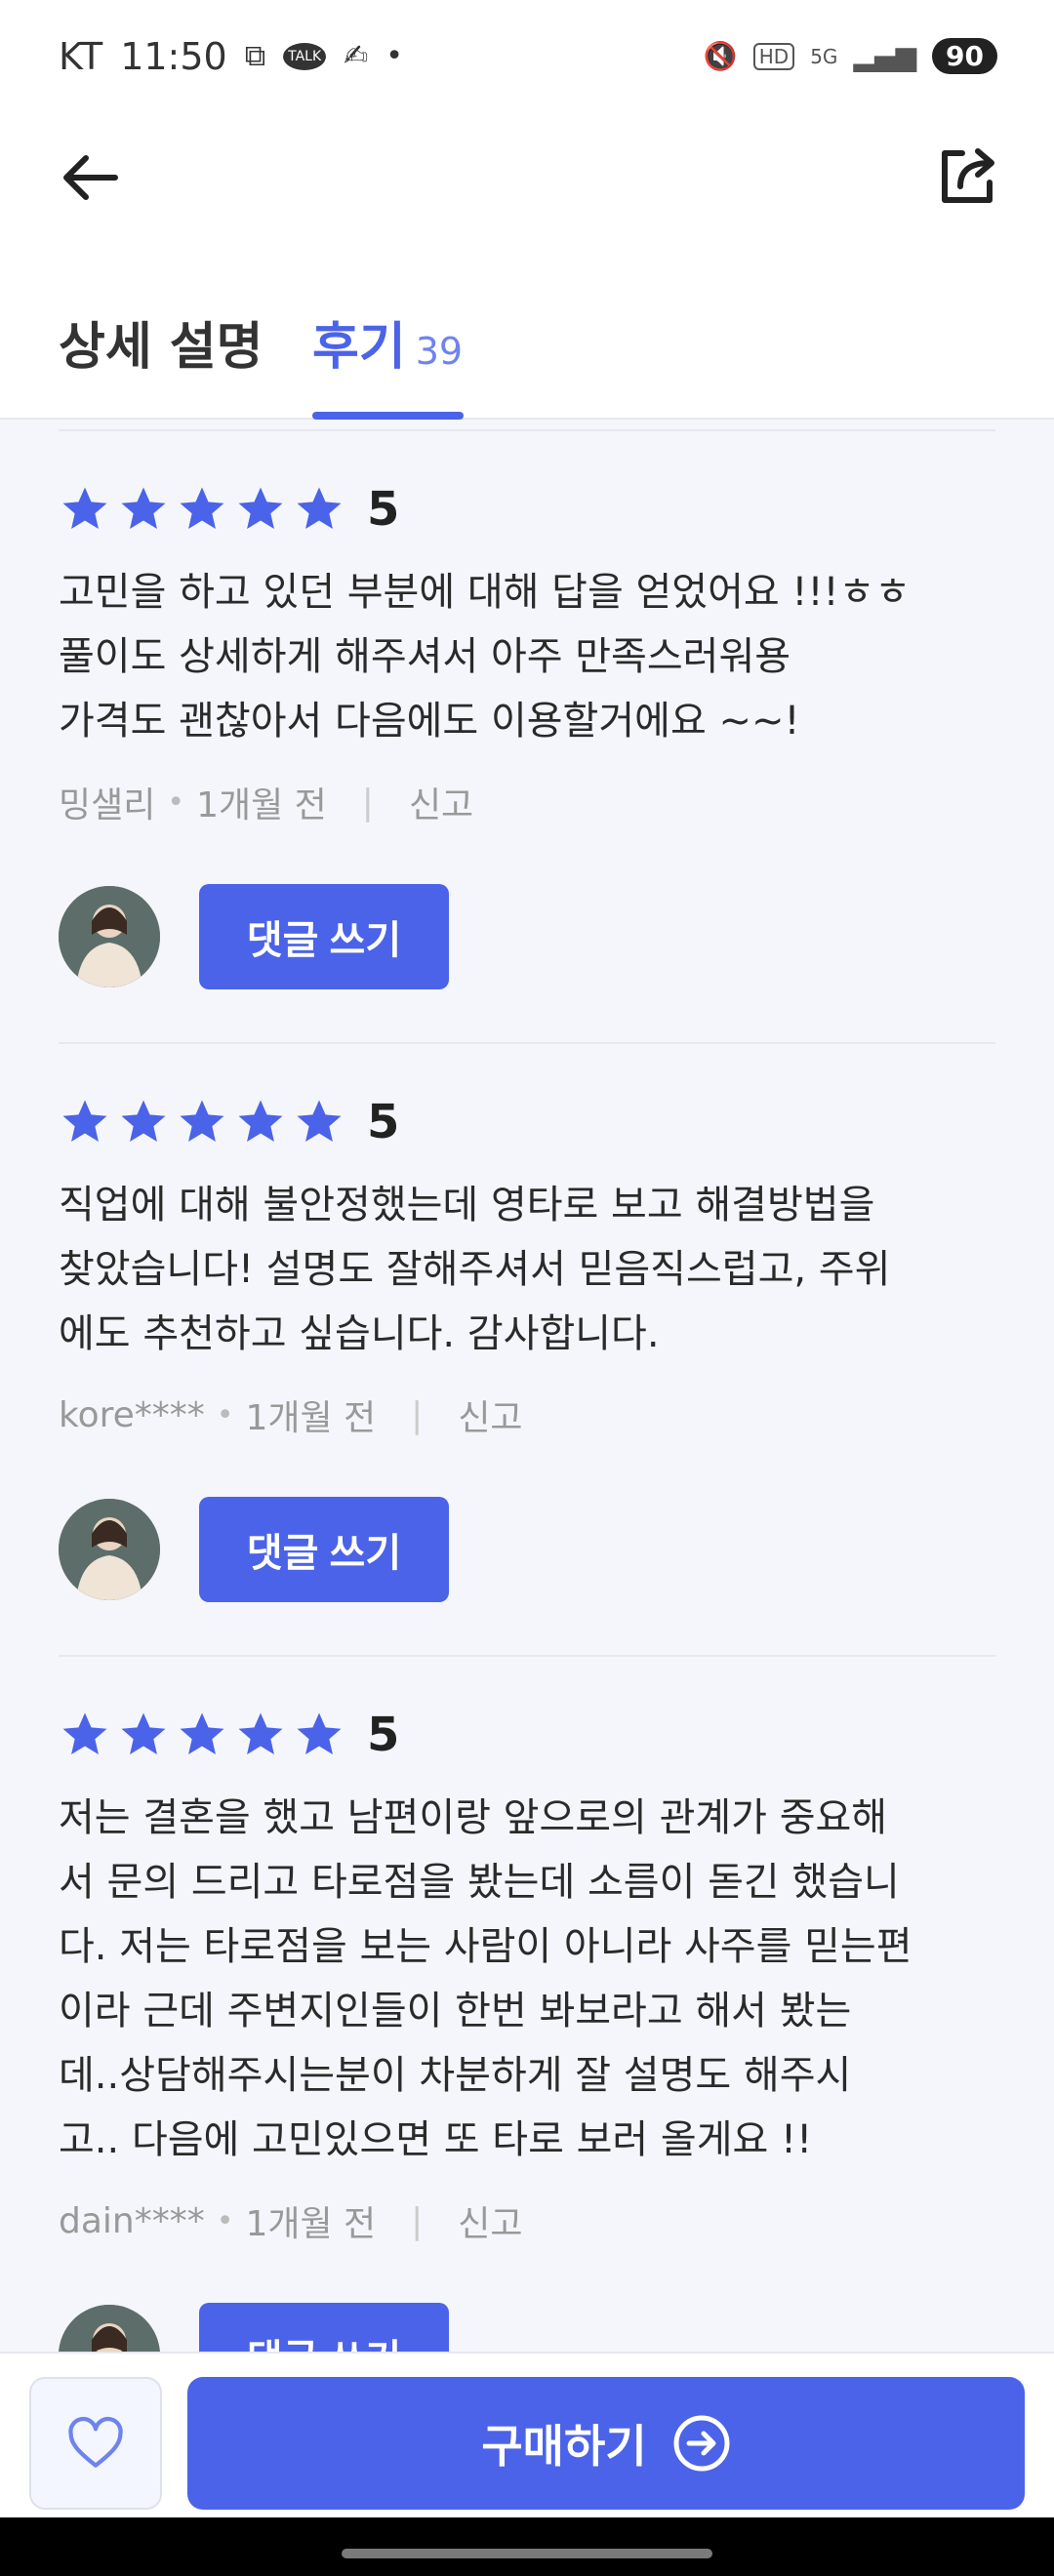 The height and width of the screenshot is (2576, 1054). I want to click on back-arrow-icon, so click(91, 177).